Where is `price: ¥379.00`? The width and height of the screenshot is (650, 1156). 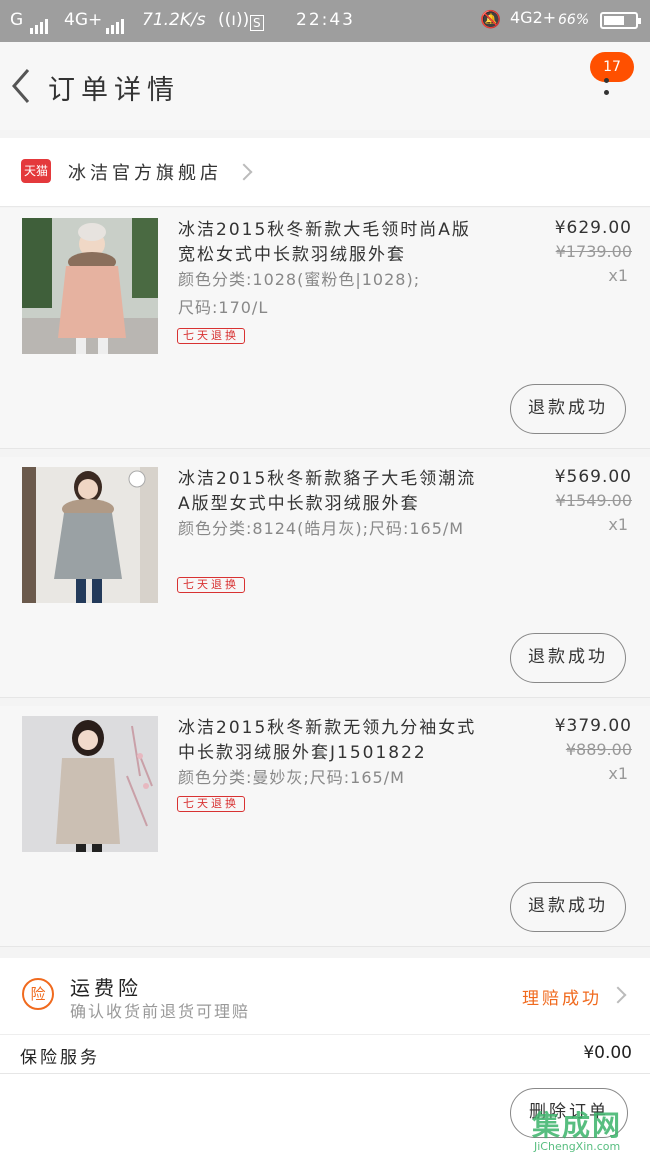
price: ¥379.00 is located at coordinates (593, 726).